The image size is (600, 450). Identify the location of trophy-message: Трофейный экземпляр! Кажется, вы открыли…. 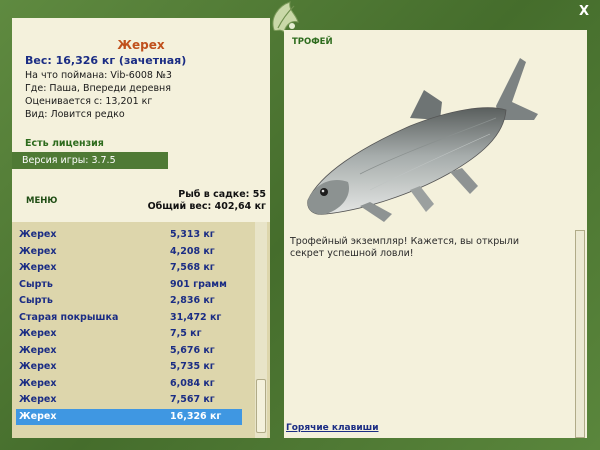
(405, 247).